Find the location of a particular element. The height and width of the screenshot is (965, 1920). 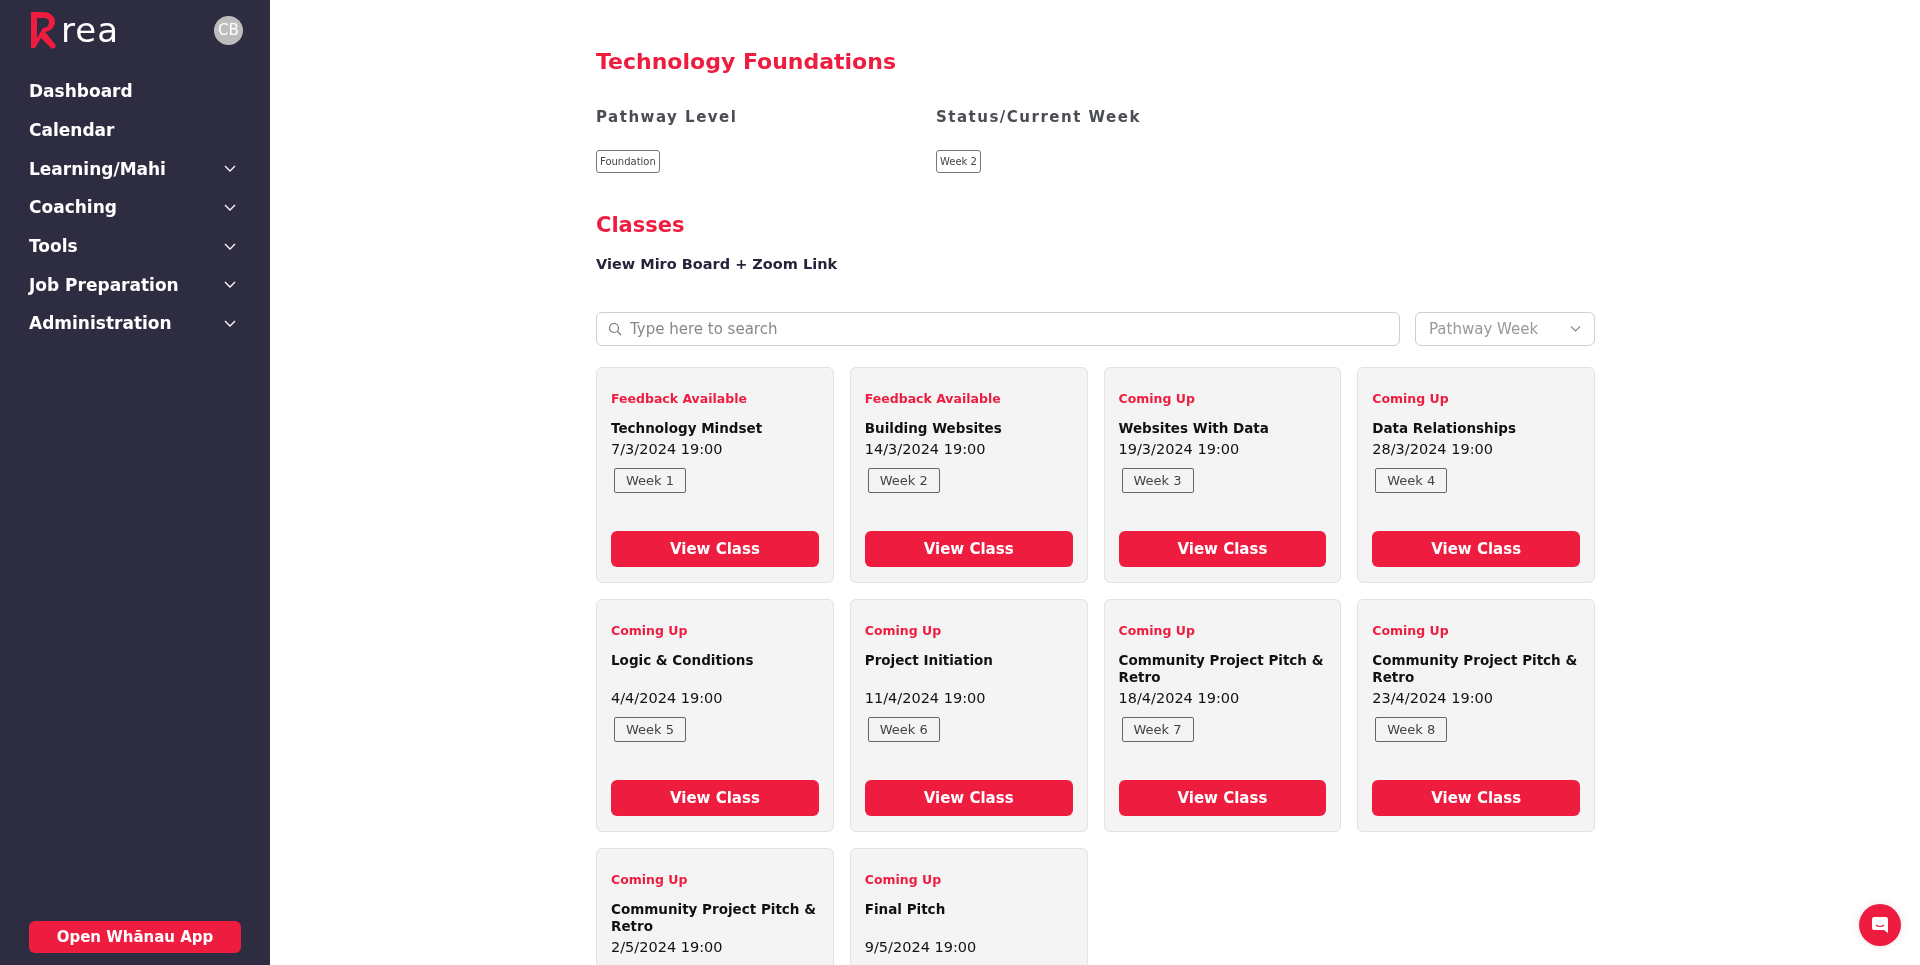

class-title: Websites With Data is located at coordinates (1194, 428).